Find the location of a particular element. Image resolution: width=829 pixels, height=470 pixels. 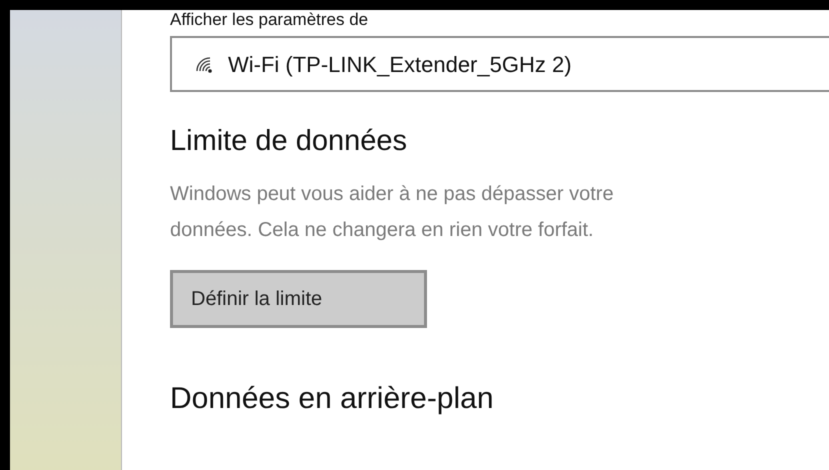

description-text: Windows peut vous aider à ne pas dépasser votre données. Cela ne changera en rien votre forfait. is located at coordinates (392, 212).